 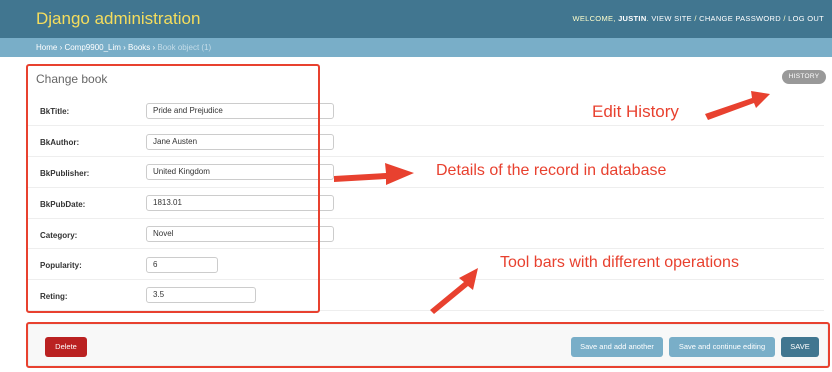 I want to click on username: JUSTIN, so click(x=632, y=18).